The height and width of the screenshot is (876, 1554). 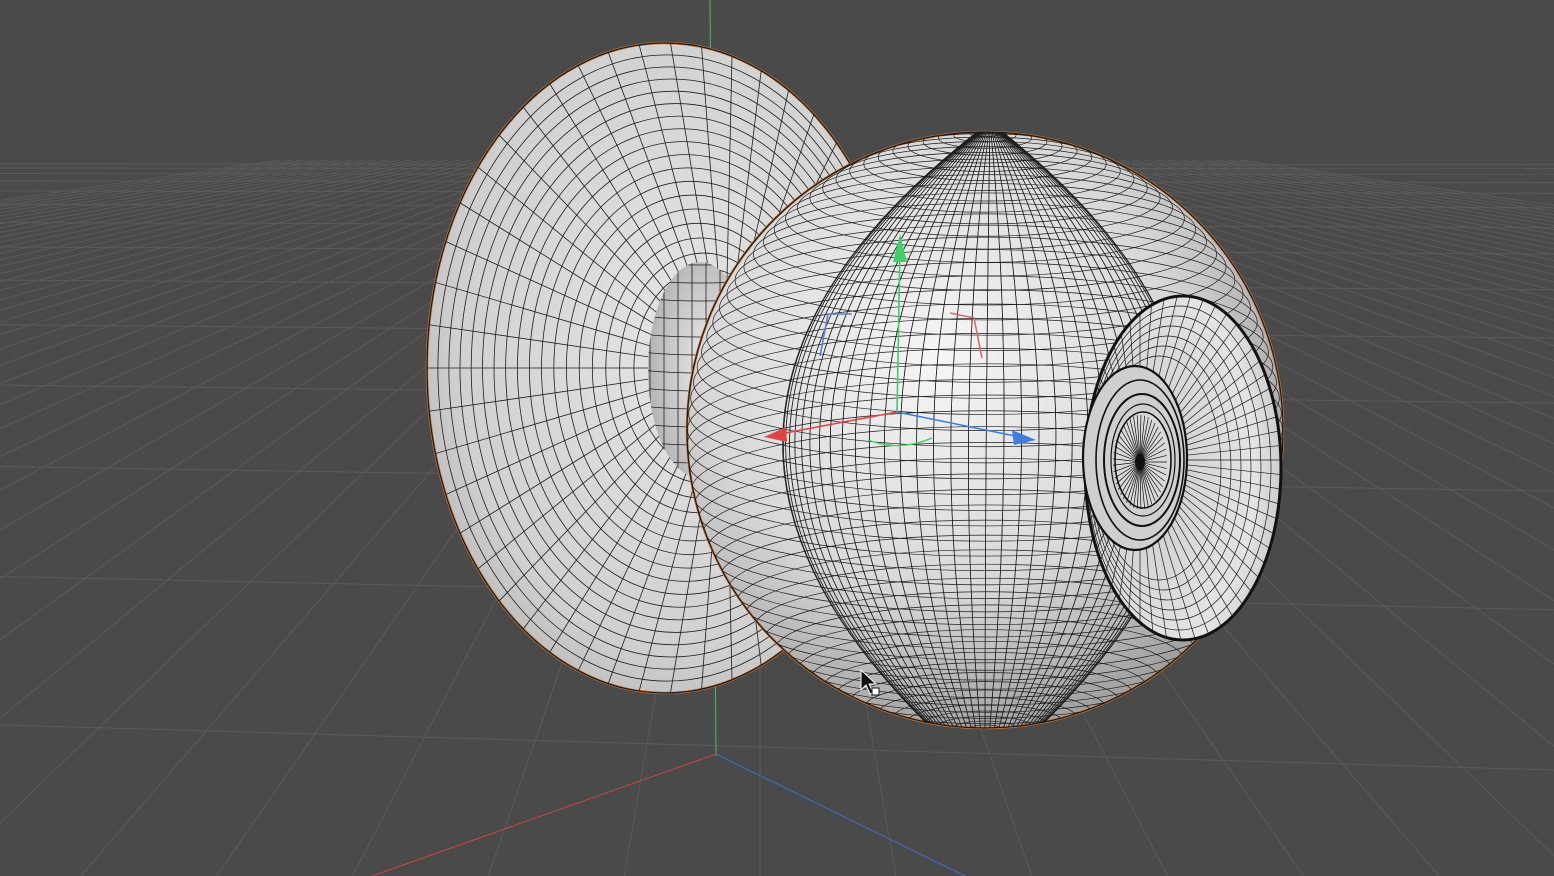 I want to click on world-axis-x, so click(x=544, y=814).